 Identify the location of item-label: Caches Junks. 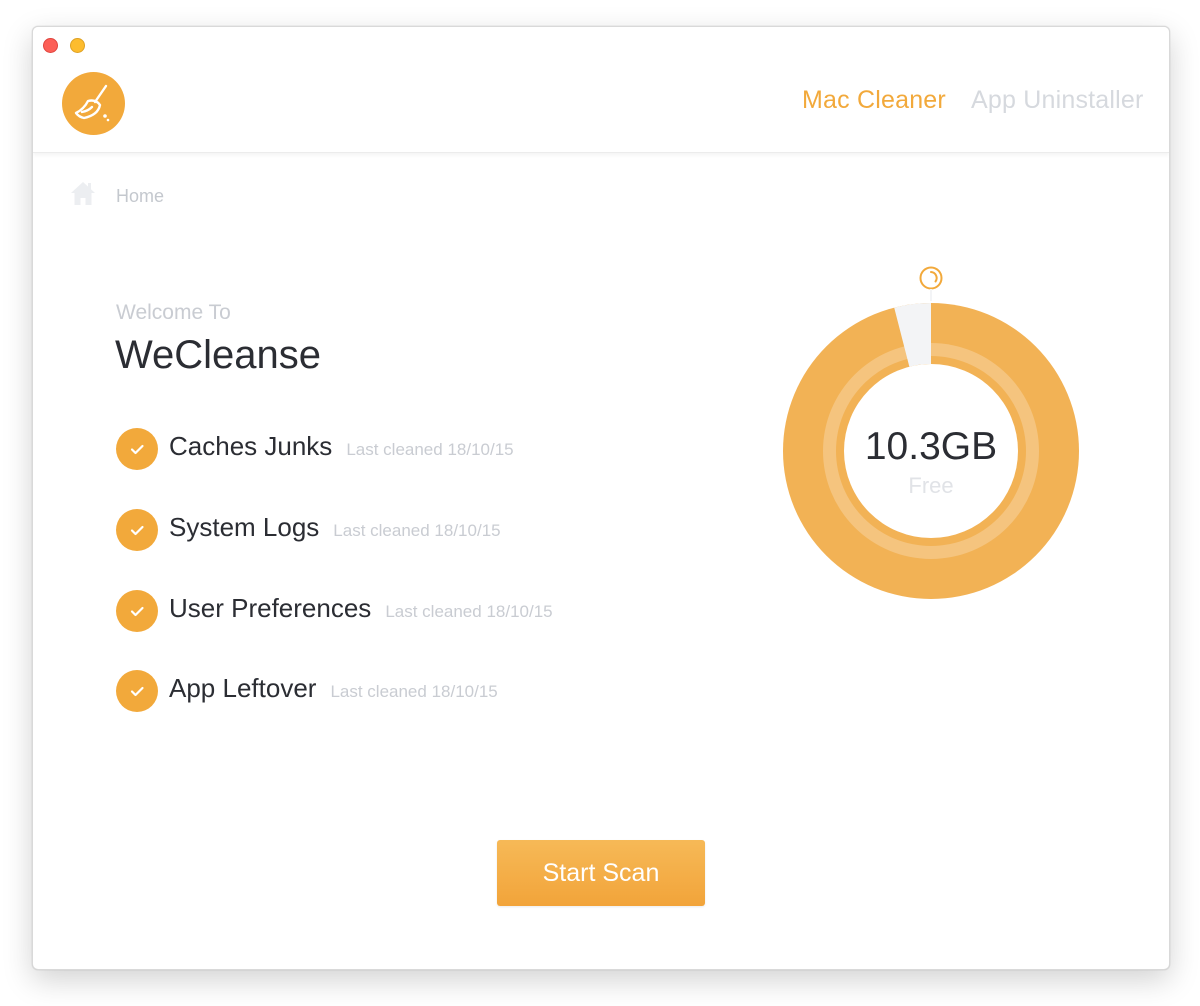
(251, 446).